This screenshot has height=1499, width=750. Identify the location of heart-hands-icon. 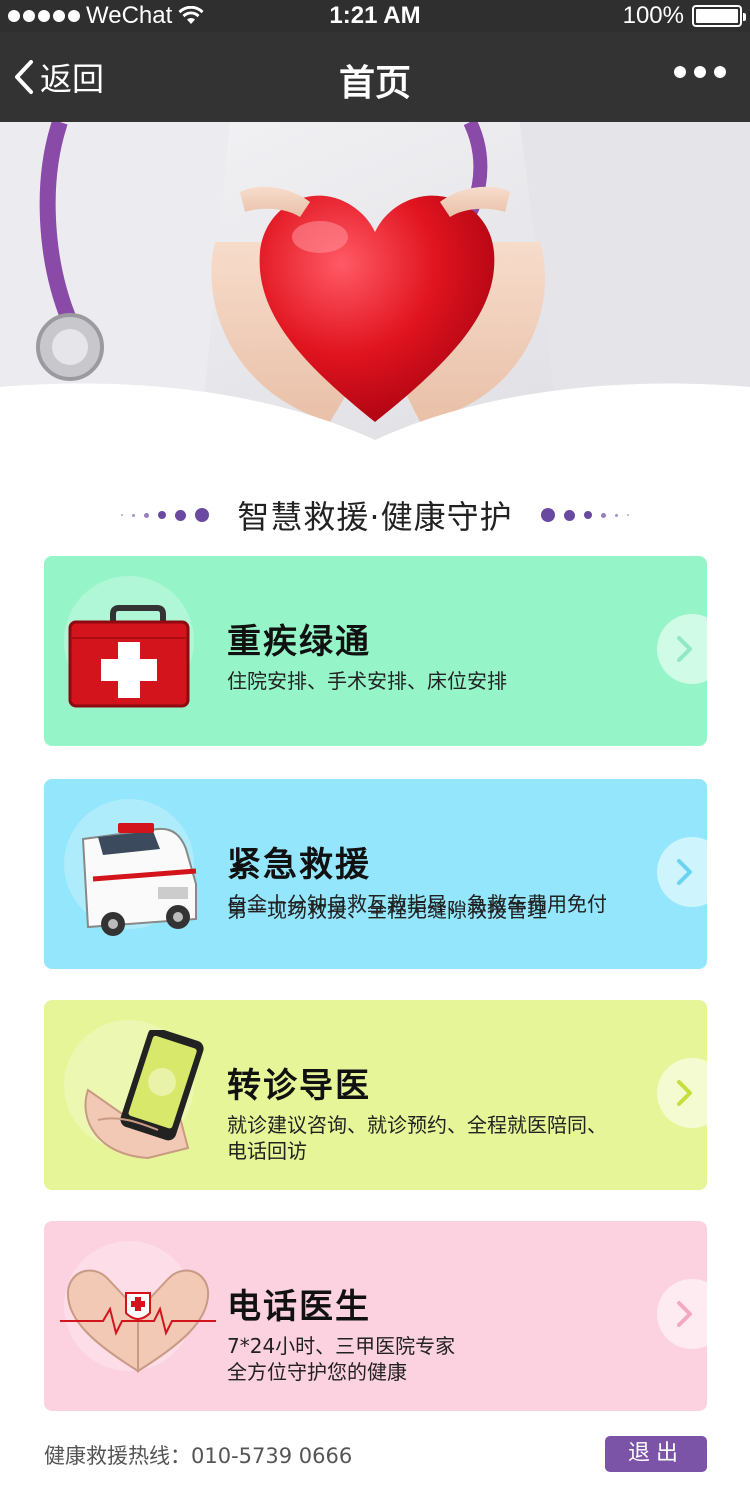
(138, 1321).